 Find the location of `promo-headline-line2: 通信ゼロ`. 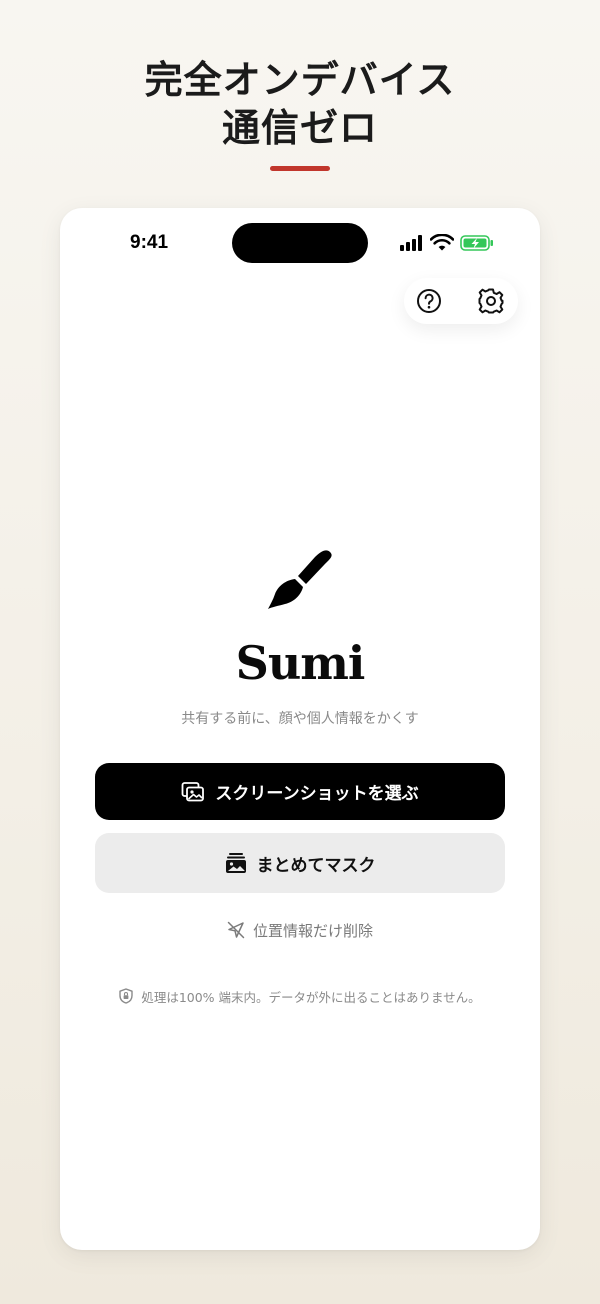

promo-headline-line2: 通信ゼロ is located at coordinates (299, 128).